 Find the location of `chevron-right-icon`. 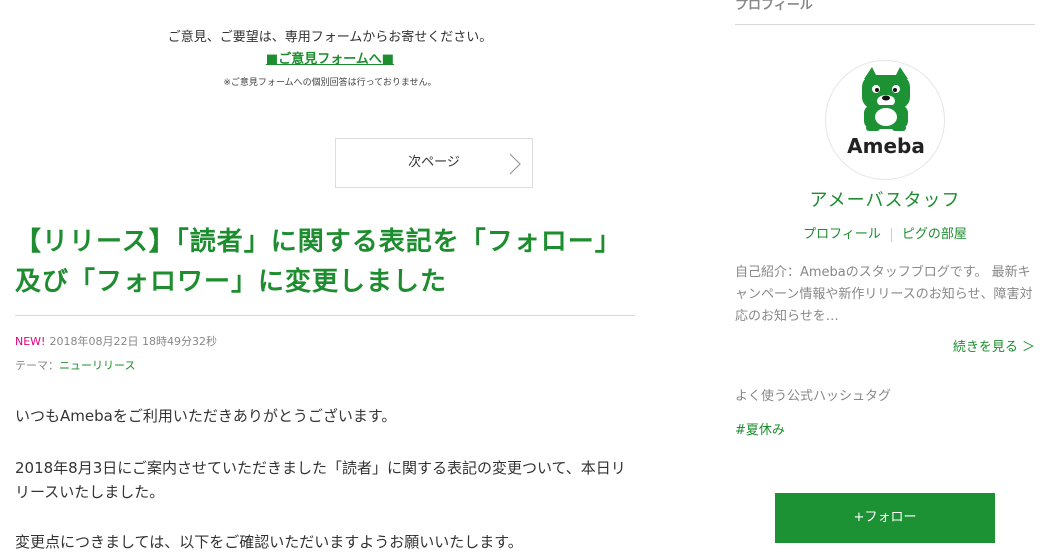

chevron-right-icon is located at coordinates (515, 164).